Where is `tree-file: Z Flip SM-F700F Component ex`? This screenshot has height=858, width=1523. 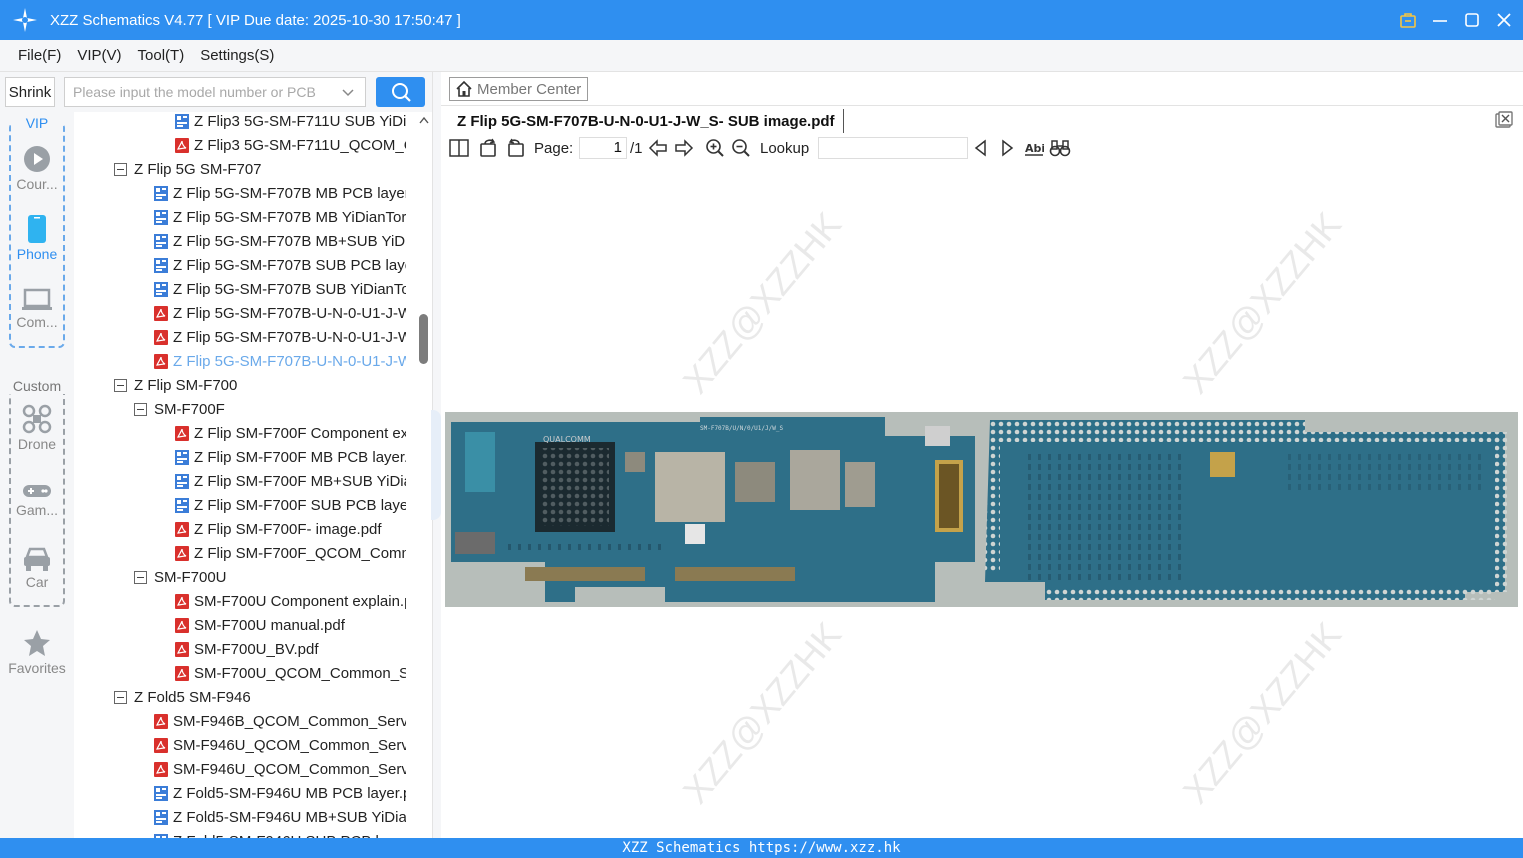 tree-file: Z Flip SM-F700F Component ex is located at coordinates (290, 433).